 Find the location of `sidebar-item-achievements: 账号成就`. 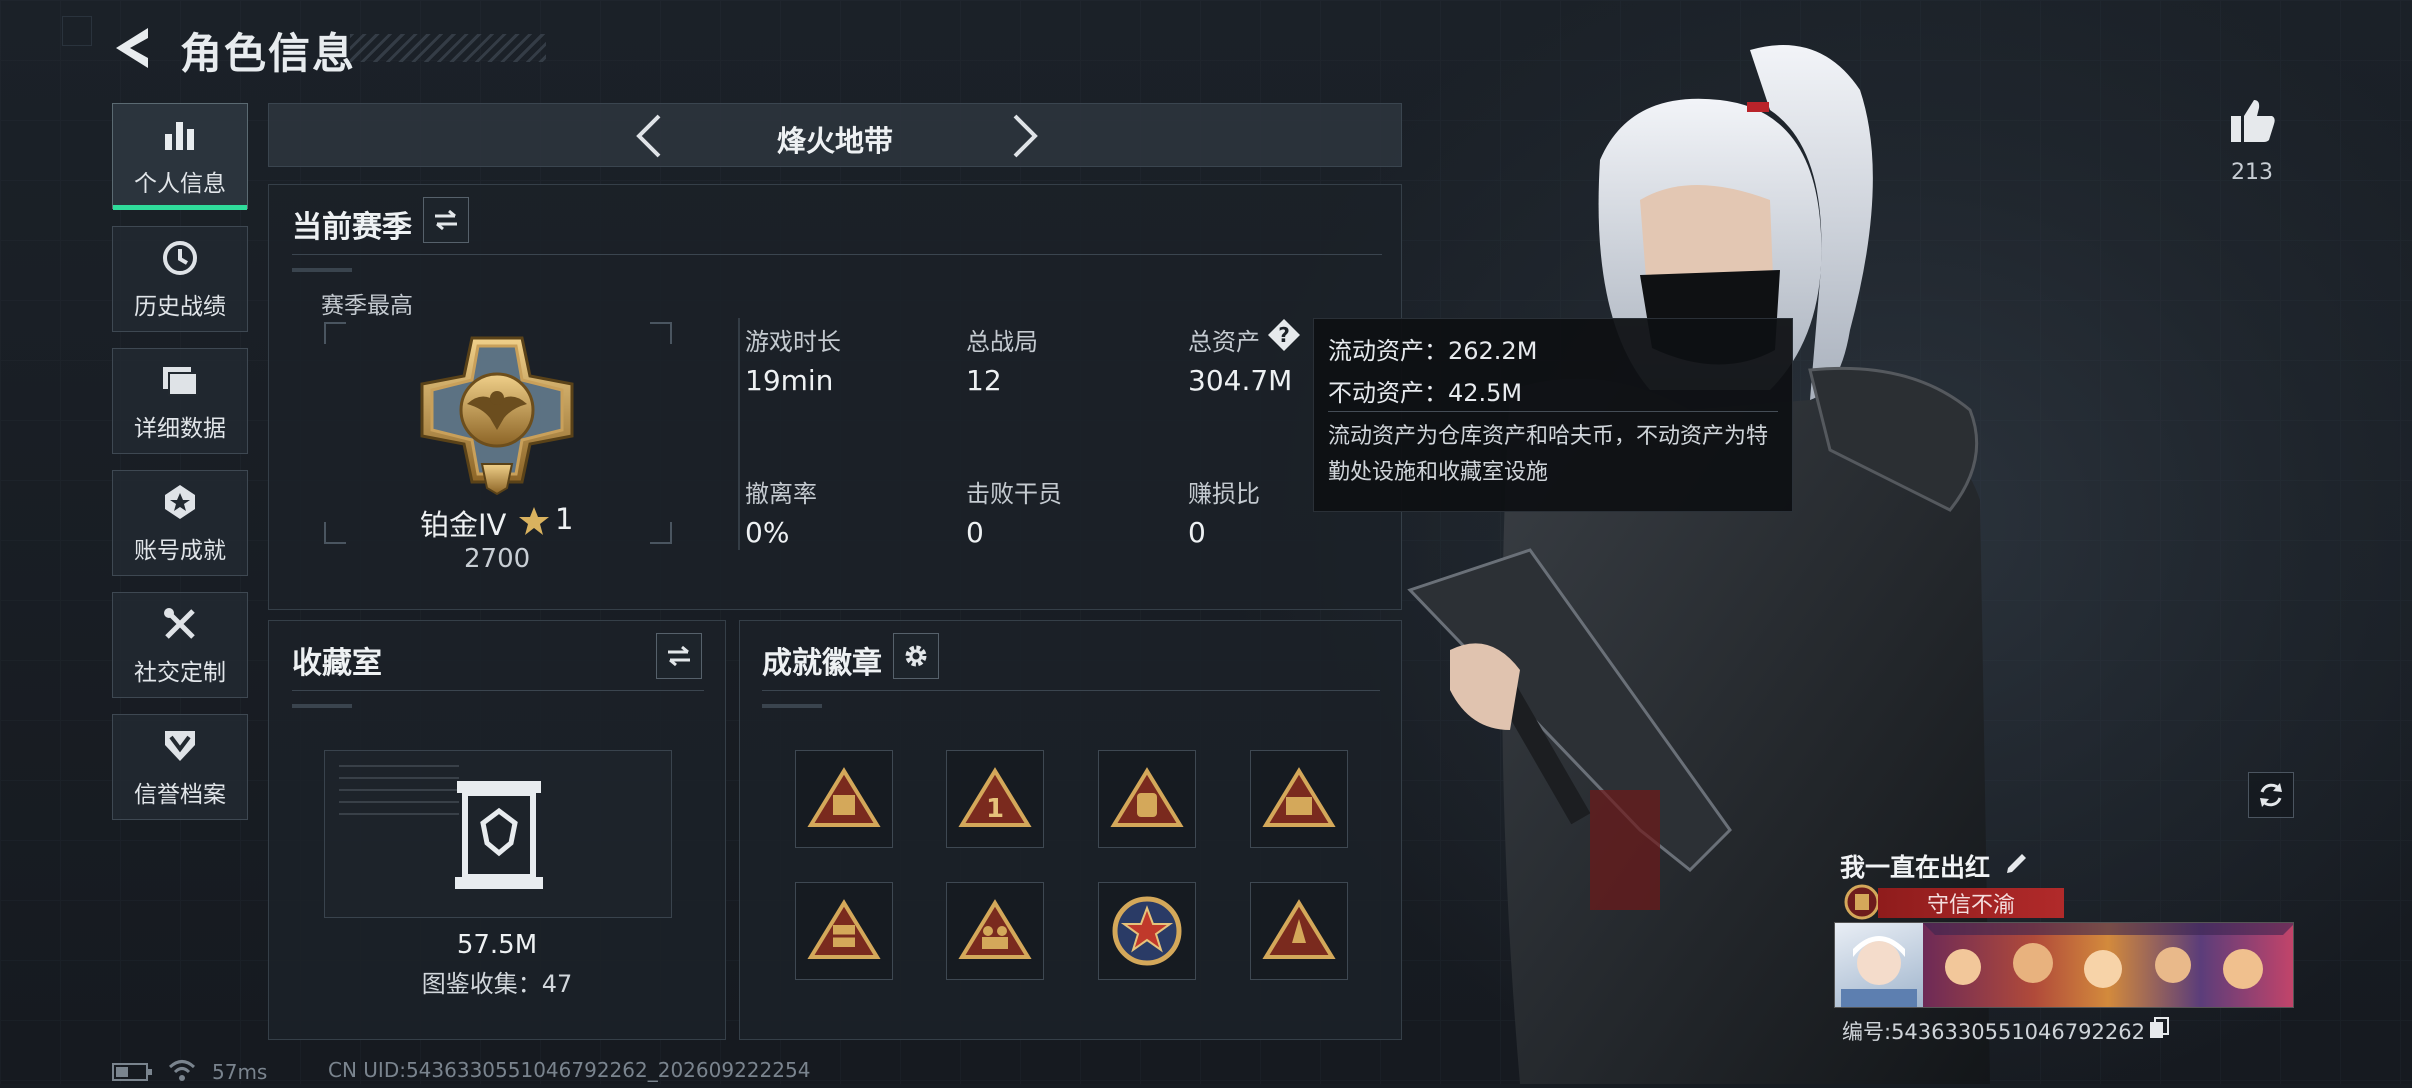

sidebar-item-achievements: 账号成就 is located at coordinates (180, 523).